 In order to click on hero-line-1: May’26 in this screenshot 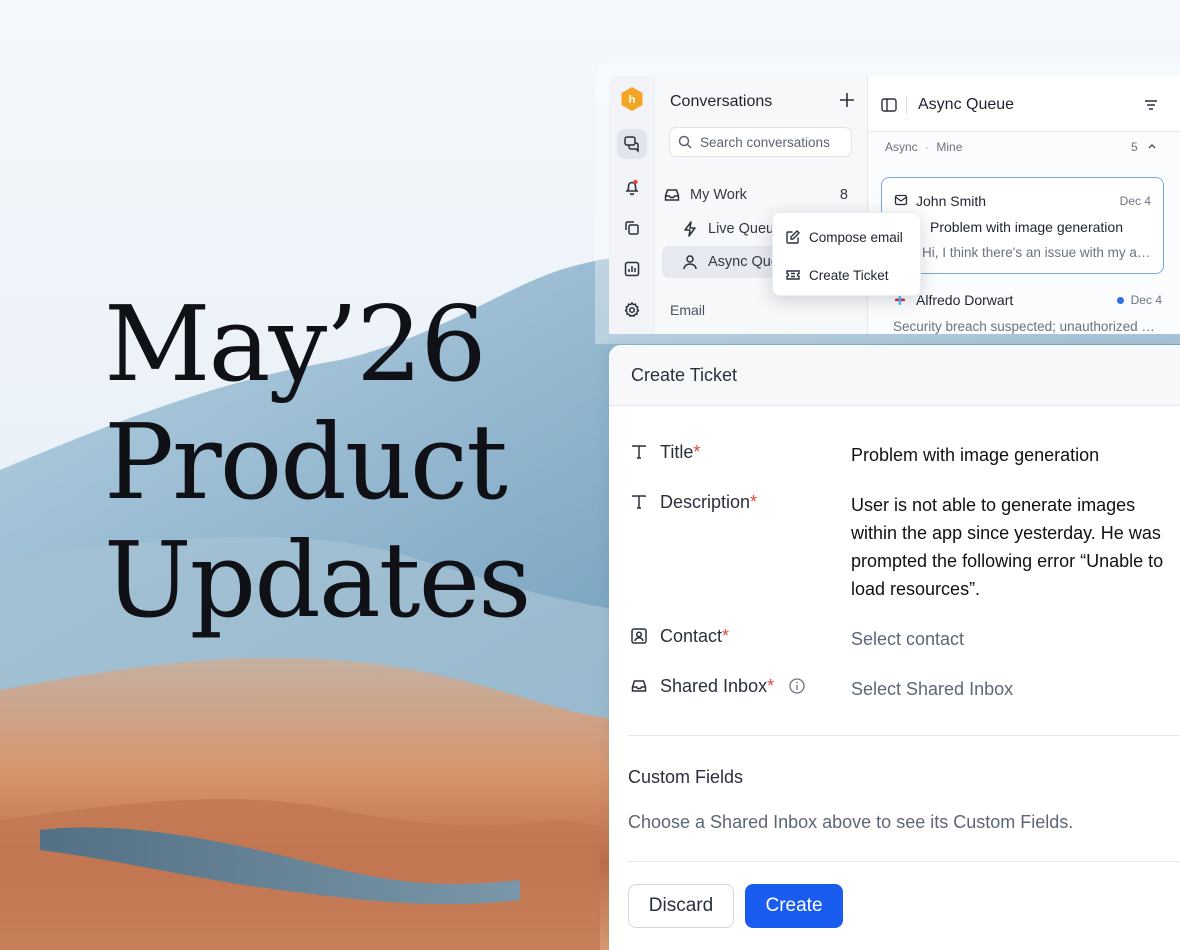, I will do `click(295, 344)`.